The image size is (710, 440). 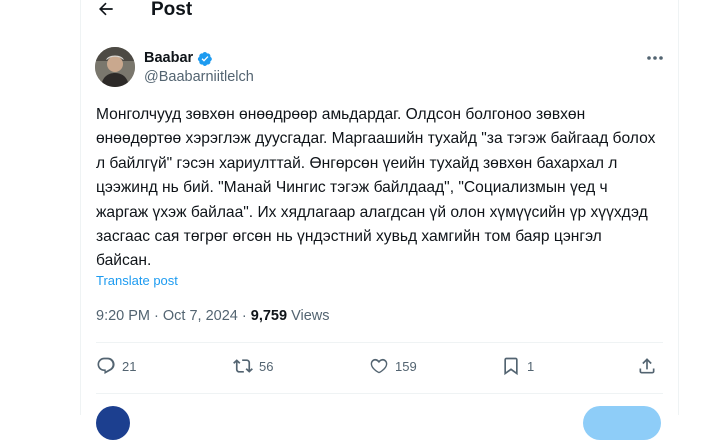 What do you see at coordinates (622, 423) in the screenshot?
I see `reply-submit-button` at bounding box center [622, 423].